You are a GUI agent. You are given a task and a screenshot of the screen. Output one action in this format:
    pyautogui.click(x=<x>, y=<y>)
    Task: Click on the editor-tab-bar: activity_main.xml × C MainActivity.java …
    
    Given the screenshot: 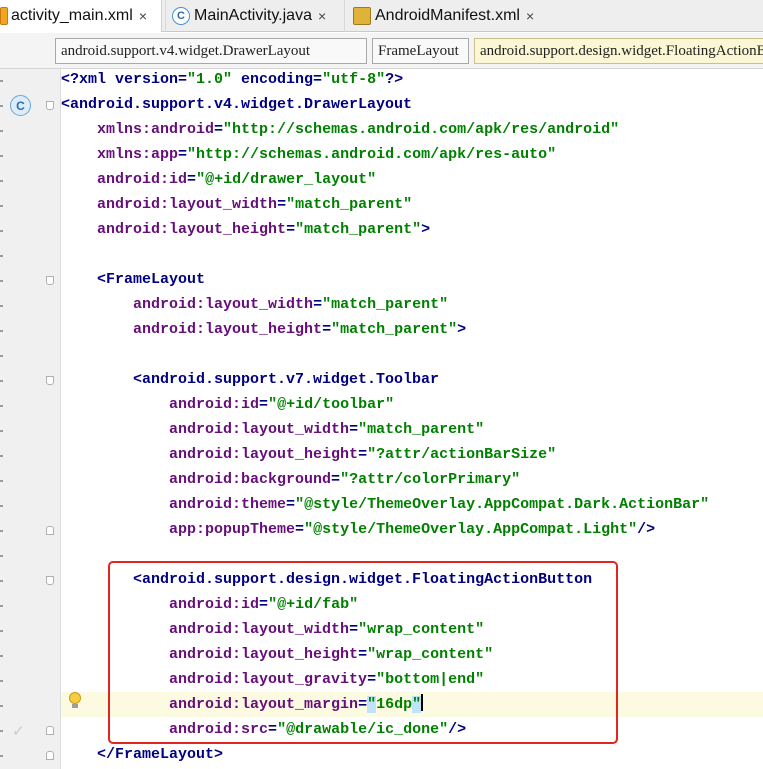 What is the action you would take?
    pyautogui.click(x=381, y=16)
    